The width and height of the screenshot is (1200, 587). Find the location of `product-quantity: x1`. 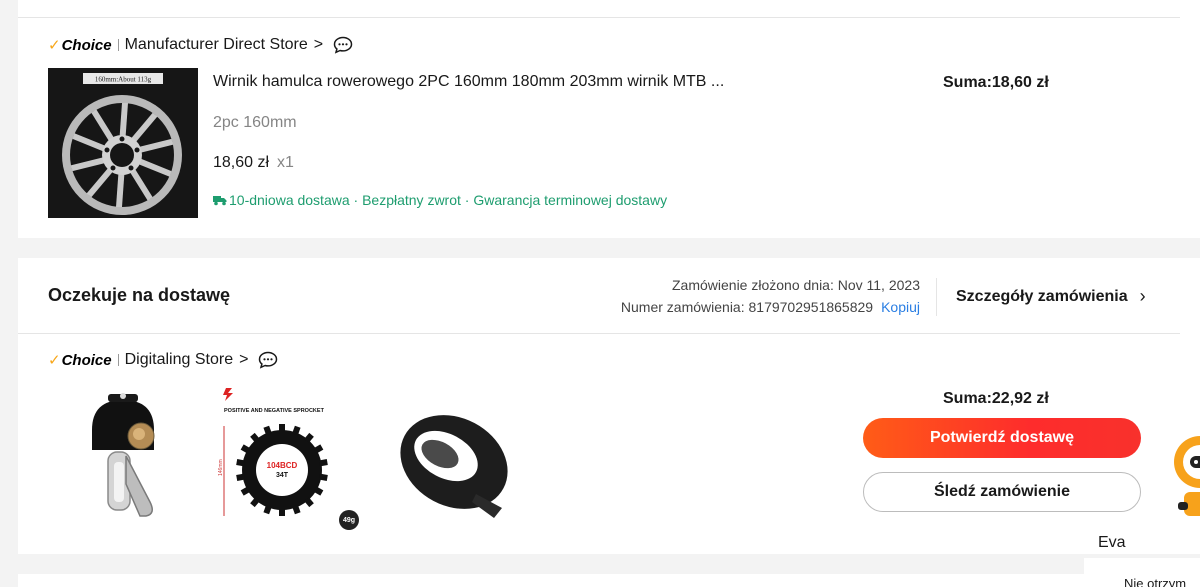

product-quantity: x1 is located at coordinates (285, 162).